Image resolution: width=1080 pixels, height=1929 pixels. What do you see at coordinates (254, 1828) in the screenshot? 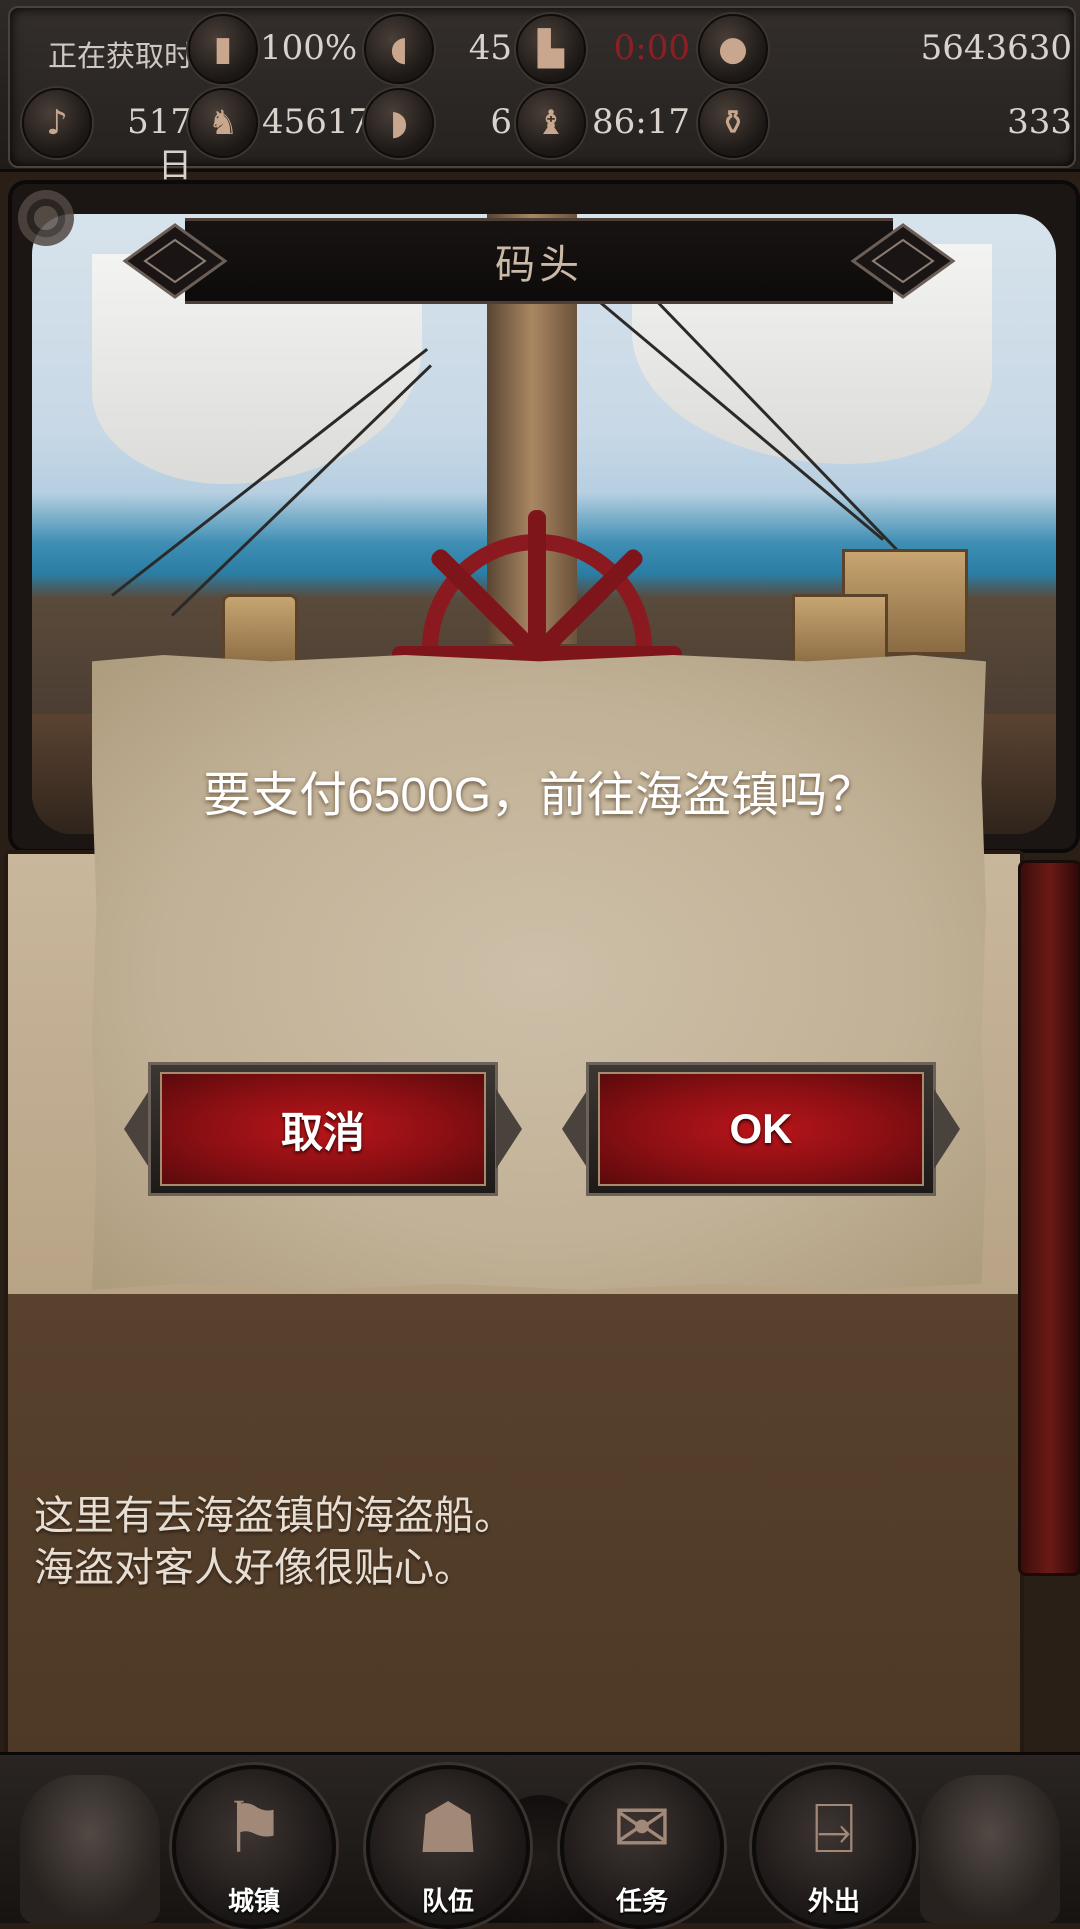
I see `flag-icon: ⚑` at bounding box center [254, 1828].